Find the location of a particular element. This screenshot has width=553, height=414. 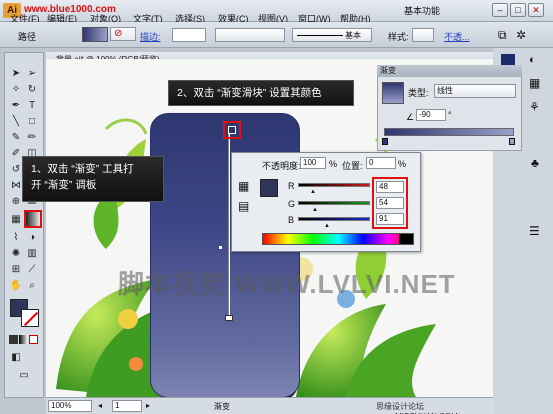

brush-tool-icon: ✎ is located at coordinates (16, 137).